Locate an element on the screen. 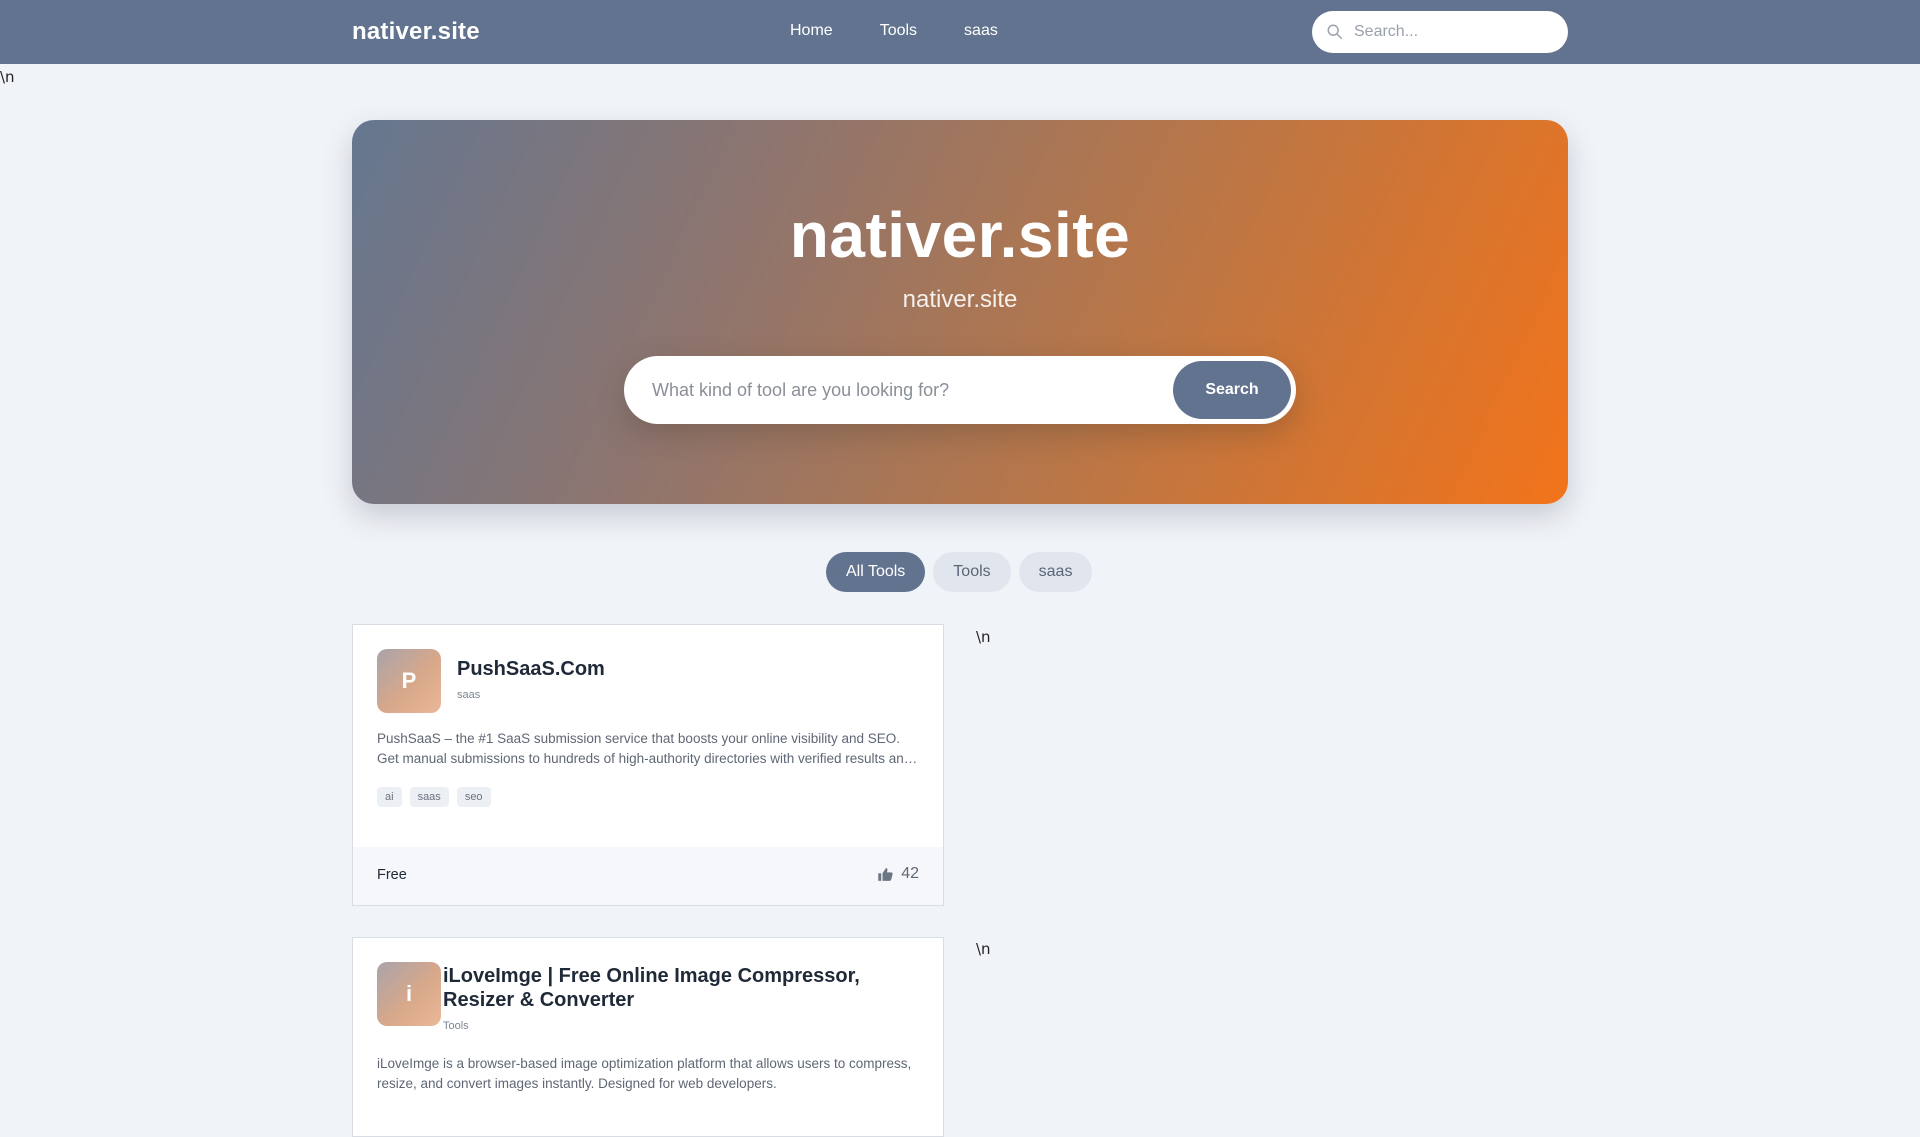 Image resolution: width=1920 pixels, height=1137 pixels. price-label: Free is located at coordinates (392, 875).